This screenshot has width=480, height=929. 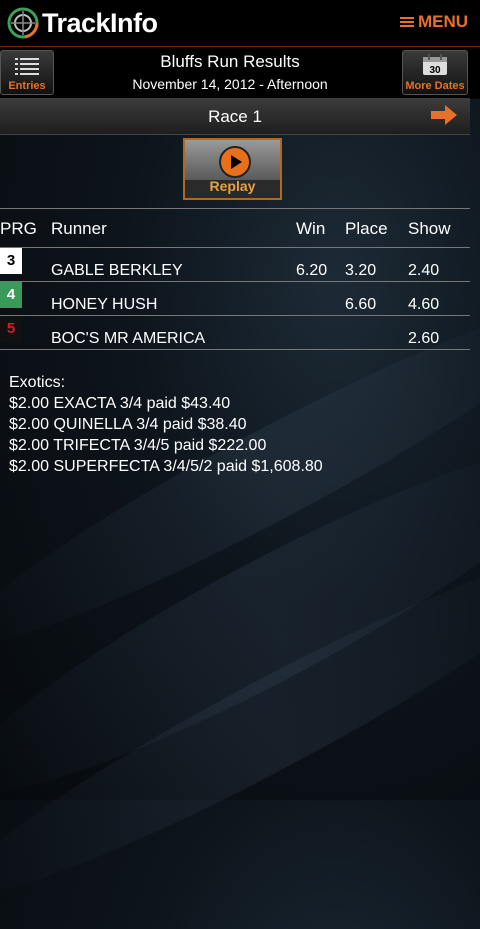 What do you see at coordinates (79, 228) in the screenshot?
I see `col-header-runner: Runner` at bounding box center [79, 228].